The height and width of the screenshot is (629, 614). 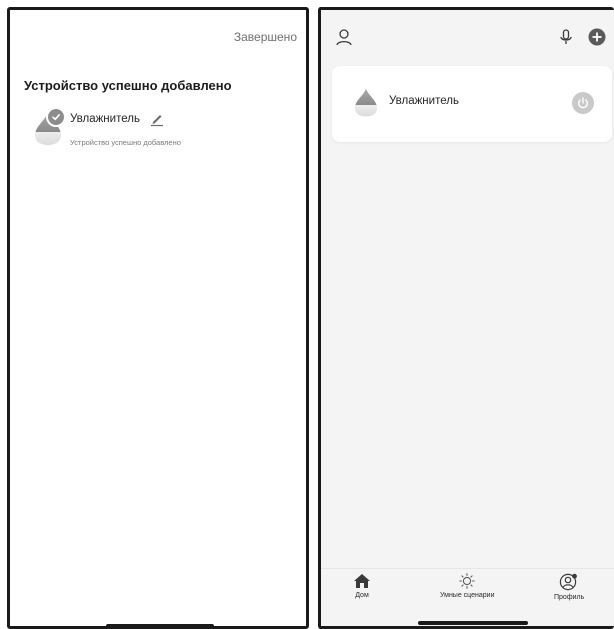 I want to click on check-icon, so click(x=56, y=117).